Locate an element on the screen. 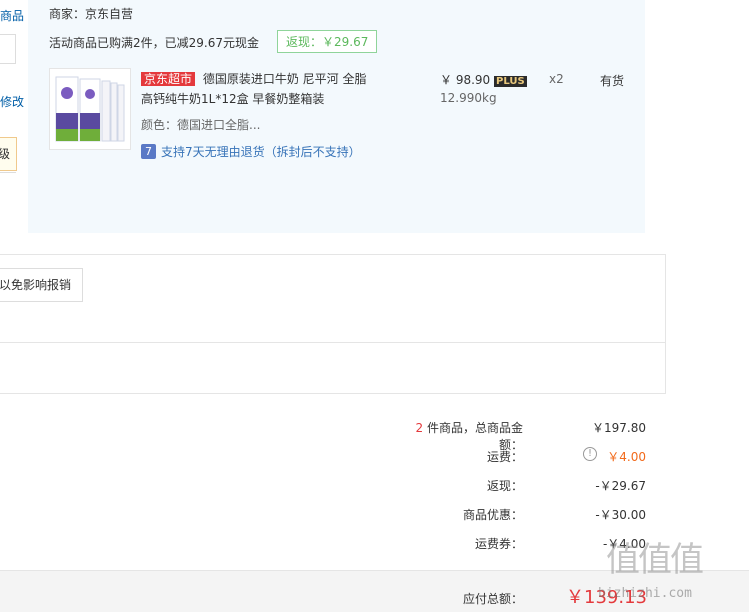 The width and height of the screenshot is (749, 612). left-link-edit: 修改 is located at coordinates (12, 101).